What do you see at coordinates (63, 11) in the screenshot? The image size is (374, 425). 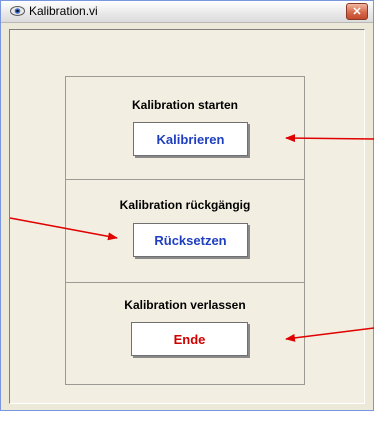 I see `window-title: Kalibration.vi` at bounding box center [63, 11].